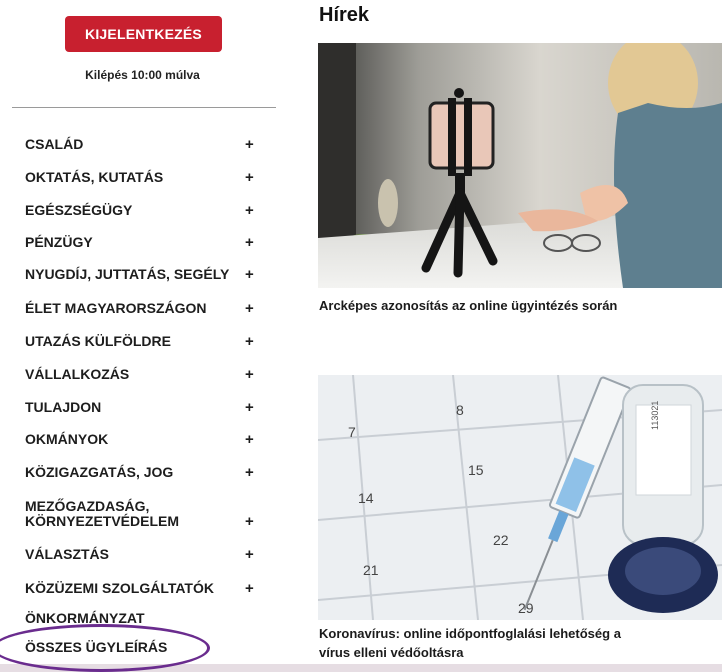 The height and width of the screenshot is (672, 722). Describe the element at coordinates (145, 242) in the screenshot. I see `menu-item-penzugy: PÉNZÜGY +` at that location.